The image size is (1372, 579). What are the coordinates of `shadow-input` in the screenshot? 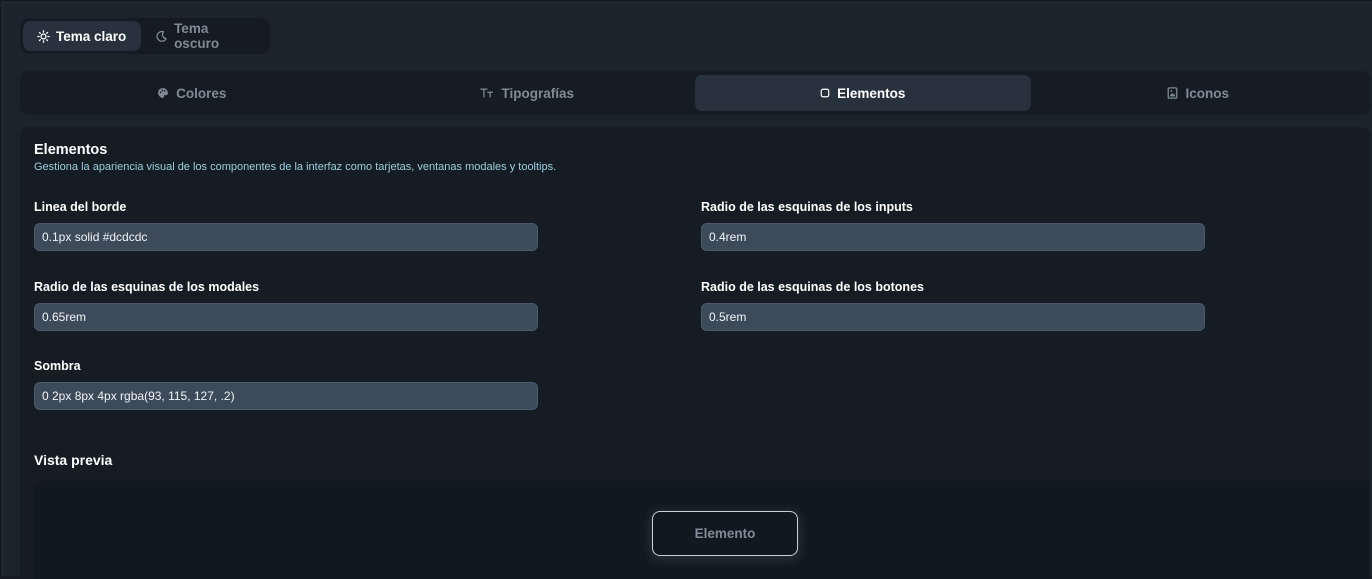 It's located at (286, 396).